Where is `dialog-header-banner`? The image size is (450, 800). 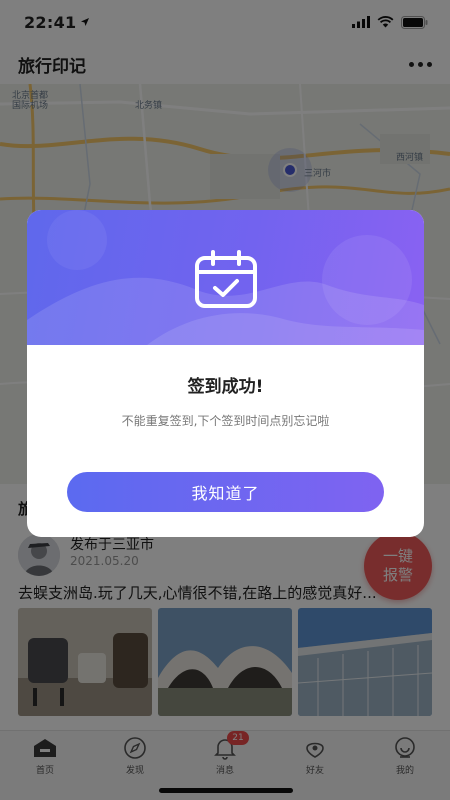
dialog-header-banner is located at coordinates (225, 277).